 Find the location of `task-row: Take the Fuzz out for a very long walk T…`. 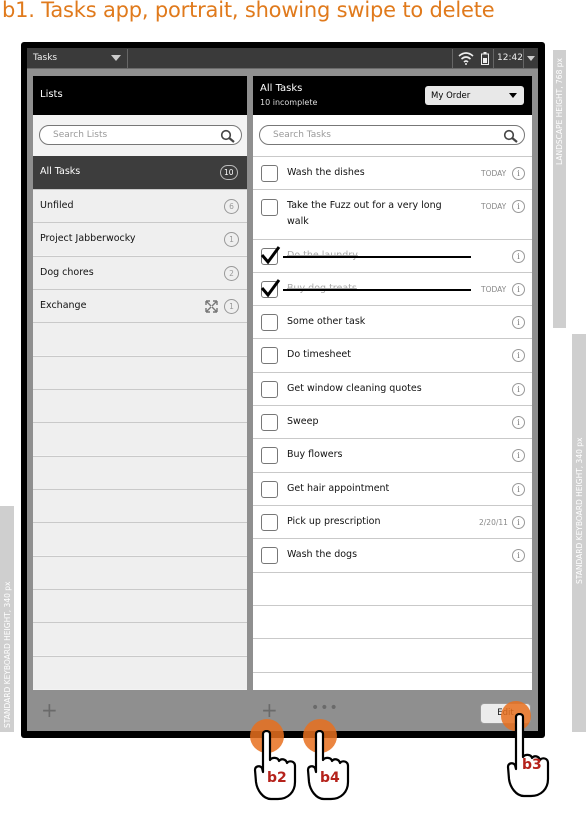

task-row: Take the Fuzz out for a very long walk T… is located at coordinates (392, 214).